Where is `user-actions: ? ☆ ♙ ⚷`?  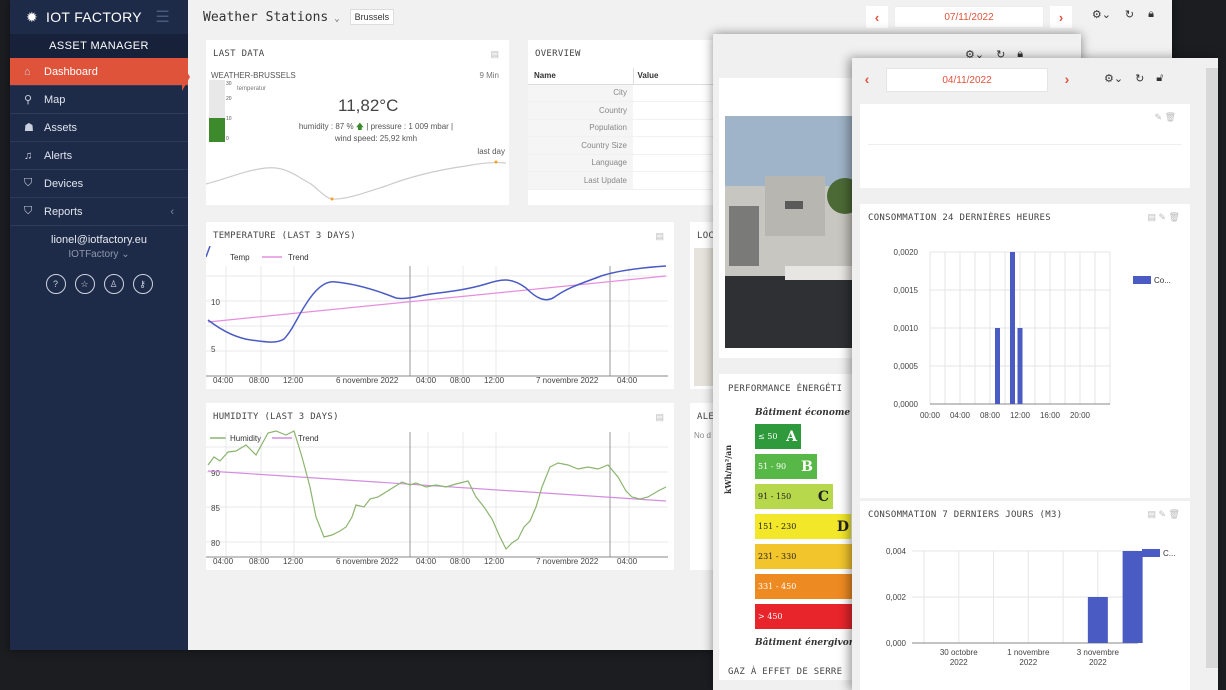
user-actions: ? ☆ ♙ ⚷ is located at coordinates (99, 284).